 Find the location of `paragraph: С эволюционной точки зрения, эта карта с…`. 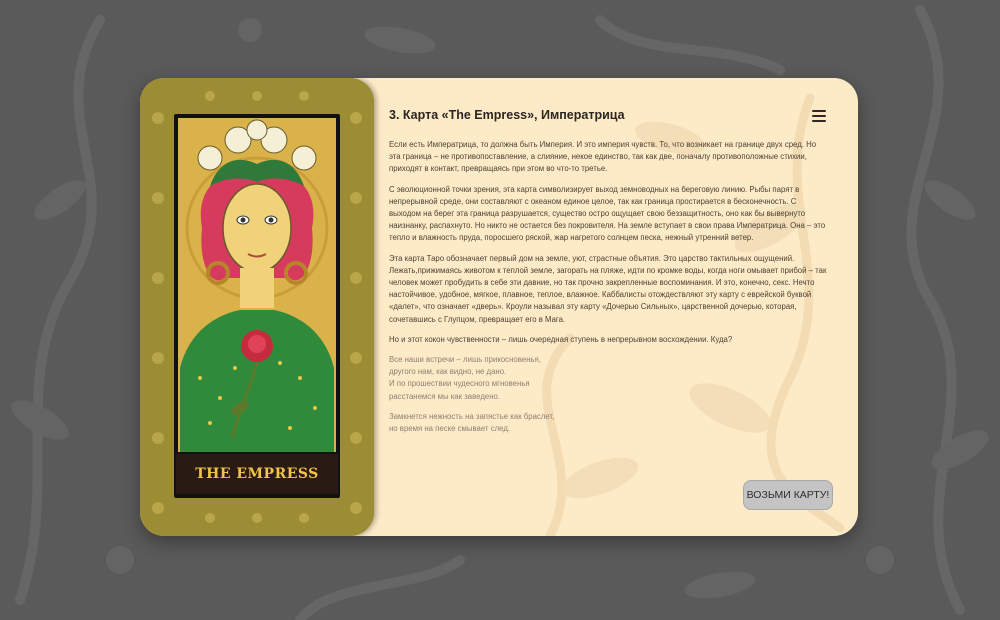

paragraph: С эволюционной точки зрения, эта карта с… is located at coordinates (607, 213).